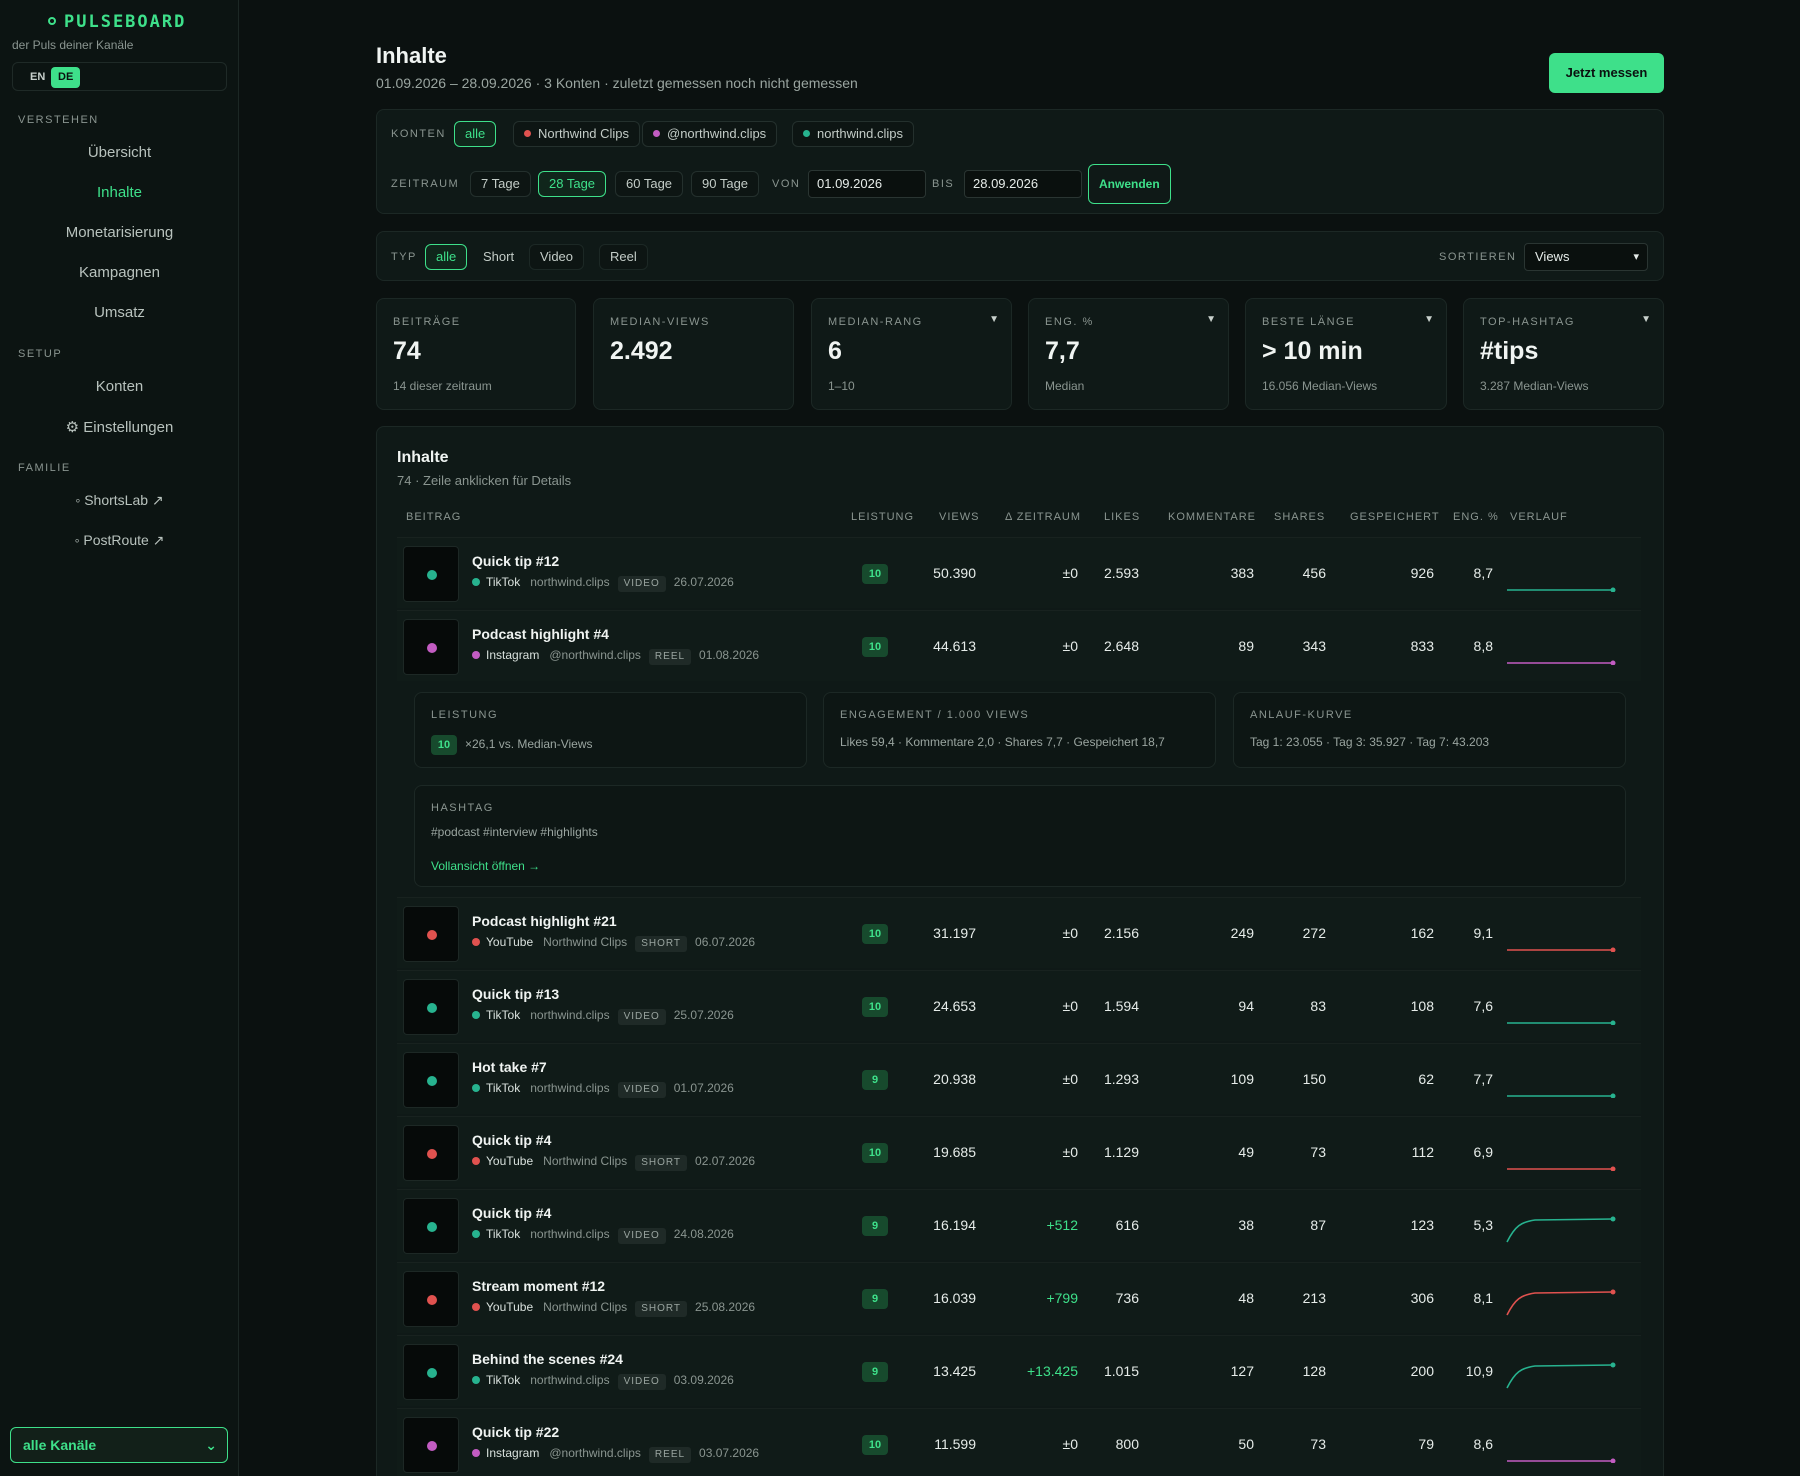  I want to click on nav-item-shortslab: ◦ ShortsLab ↗, so click(119, 500).